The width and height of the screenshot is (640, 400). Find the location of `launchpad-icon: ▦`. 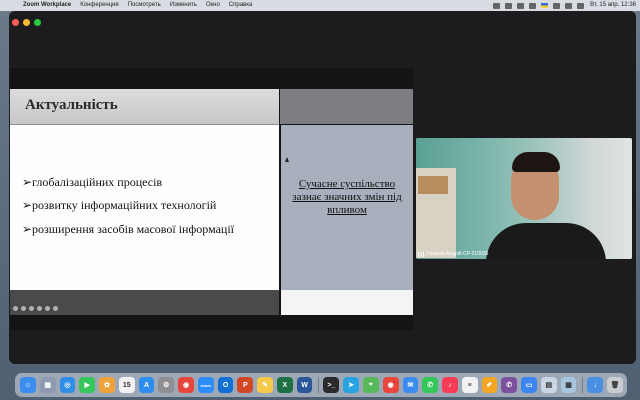

launchpad-icon: ▦ is located at coordinates (47, 385).